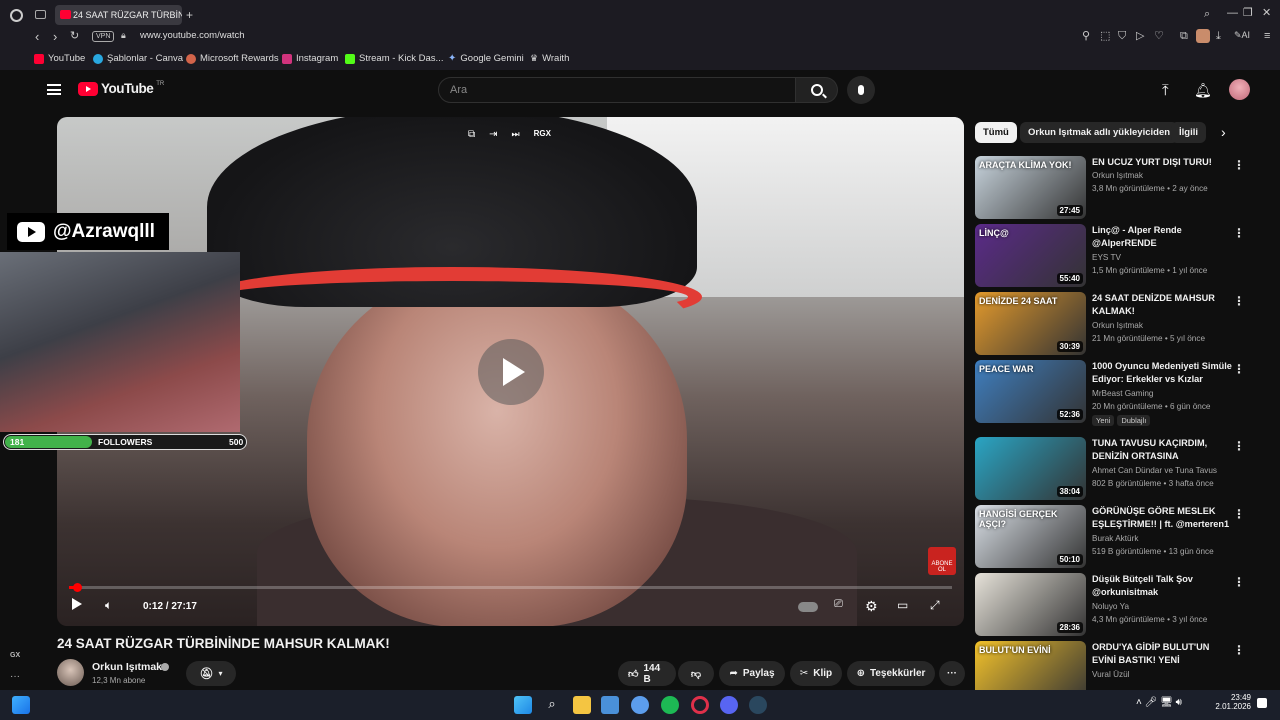 The width and height of the screenshot is (1280, 720). What do you see at coordinates (1117, 175) in the screenshot?
I see `recommendation-channel: Orkun Işıtmak` at bounding box center [1117, 175].